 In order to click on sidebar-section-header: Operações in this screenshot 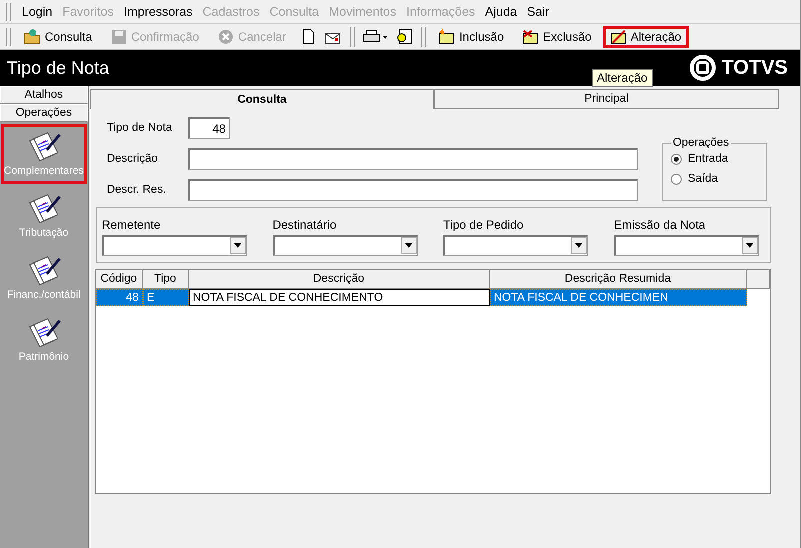, I will do `click(44, 113)`.